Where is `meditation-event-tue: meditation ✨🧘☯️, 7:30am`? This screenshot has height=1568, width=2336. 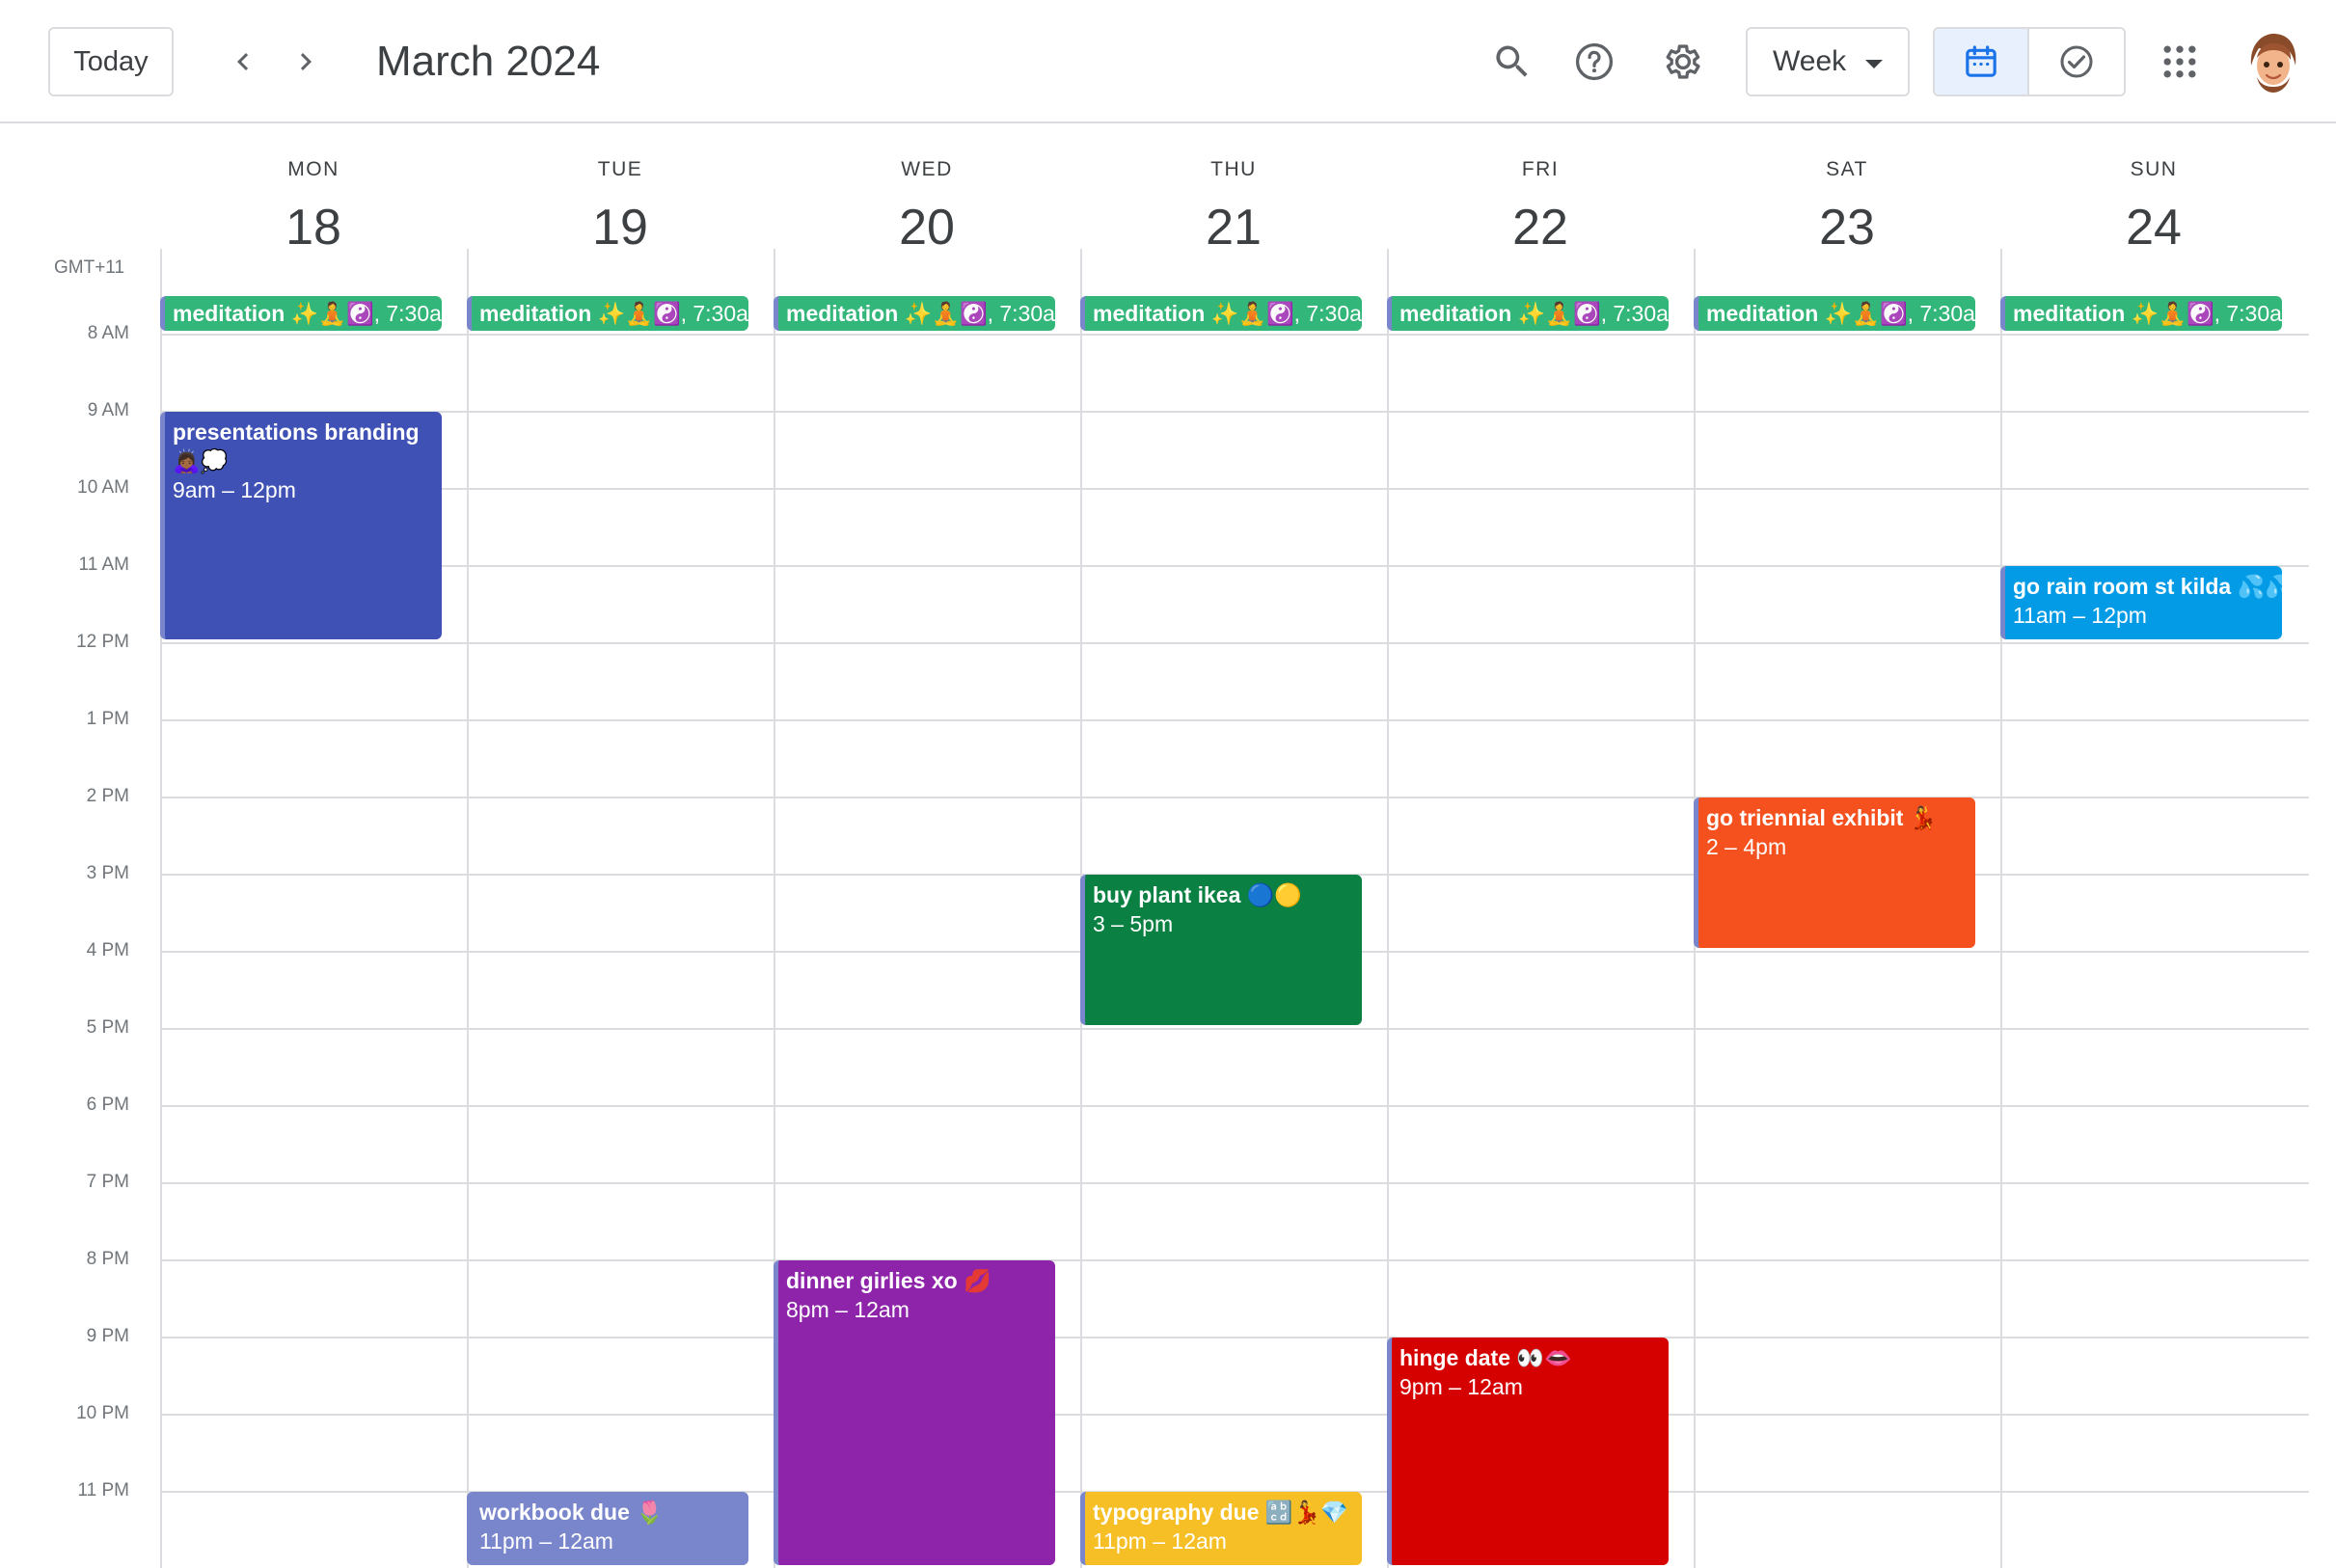
meditation-event-tue: meditation ✨🧘☯️, 7:30am is located at coordinates (607, 314).